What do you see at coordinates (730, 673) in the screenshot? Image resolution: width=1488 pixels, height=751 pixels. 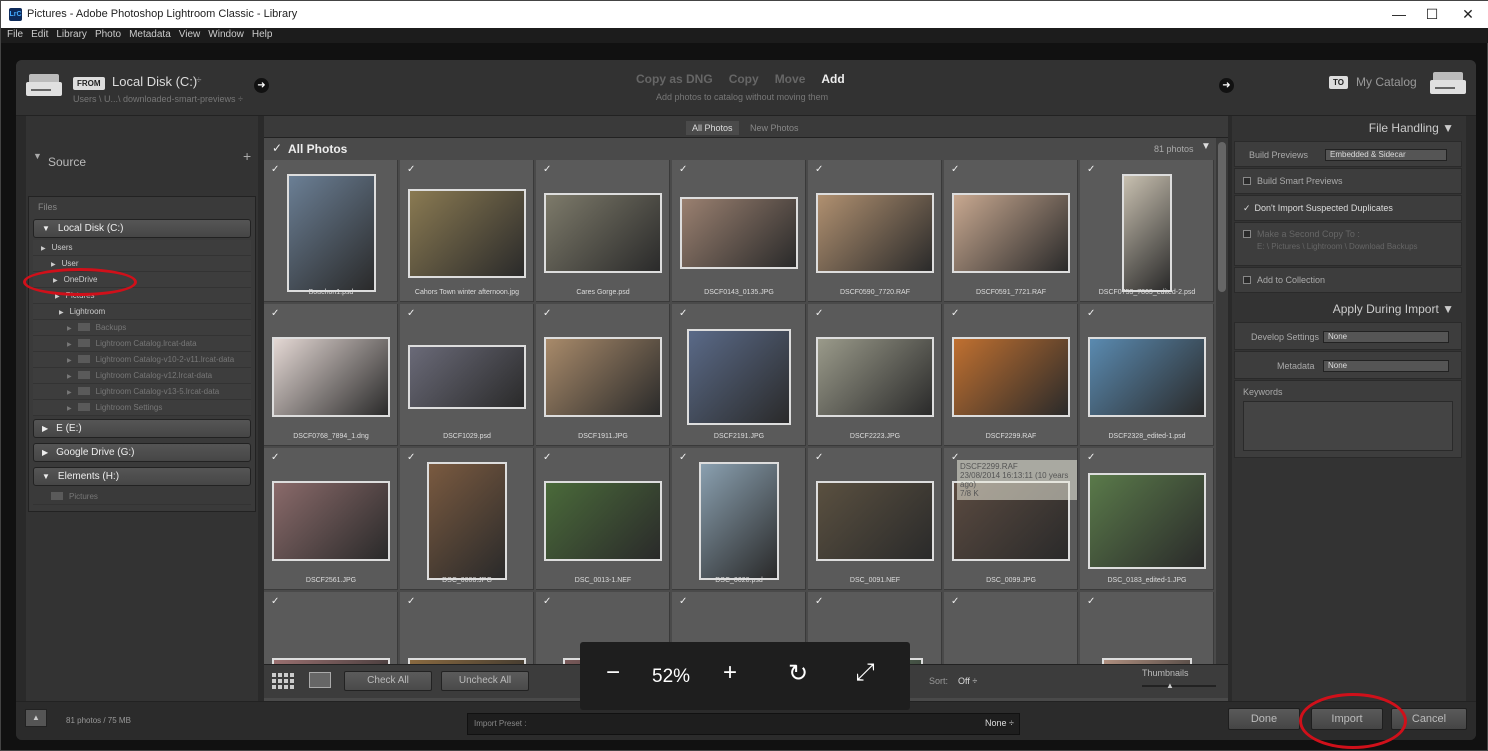 I see `zoom-in-button: +` at bounding box center [730, 673].